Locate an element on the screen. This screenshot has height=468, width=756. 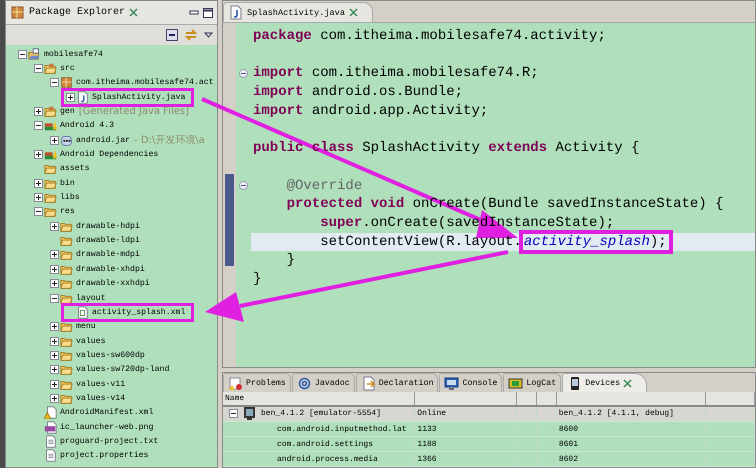
tree-item: drawable-ldpi is located at coordinates (107, 241).